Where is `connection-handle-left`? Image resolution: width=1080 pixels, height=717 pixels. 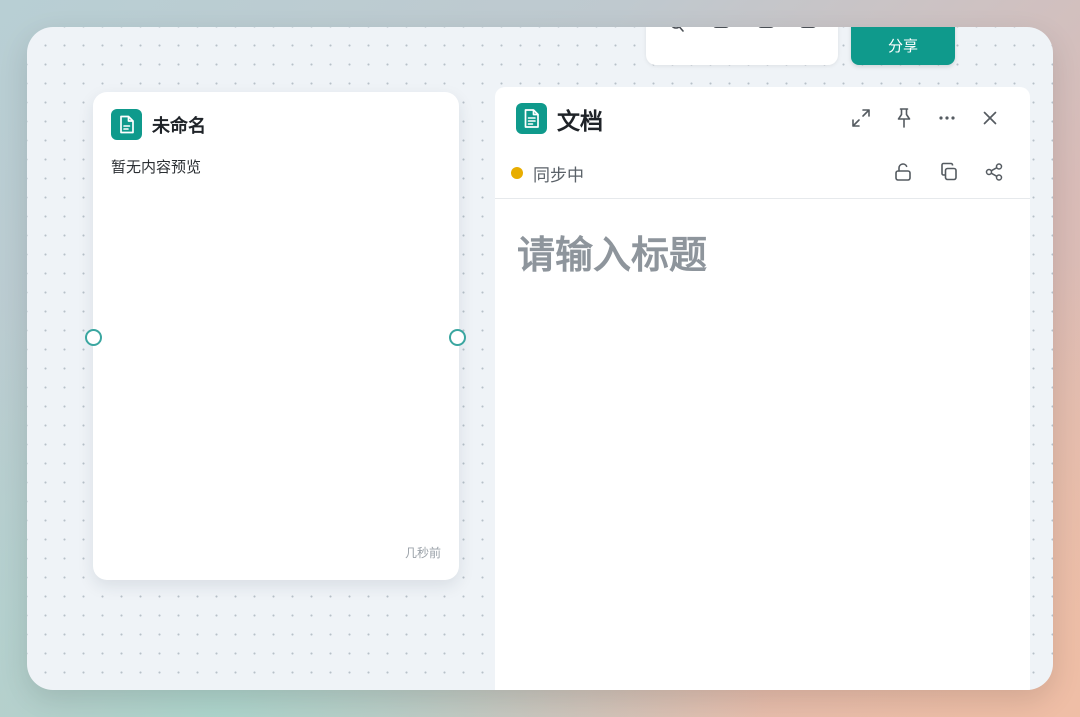 connection-handle-left is located at coordinates (93, 337).